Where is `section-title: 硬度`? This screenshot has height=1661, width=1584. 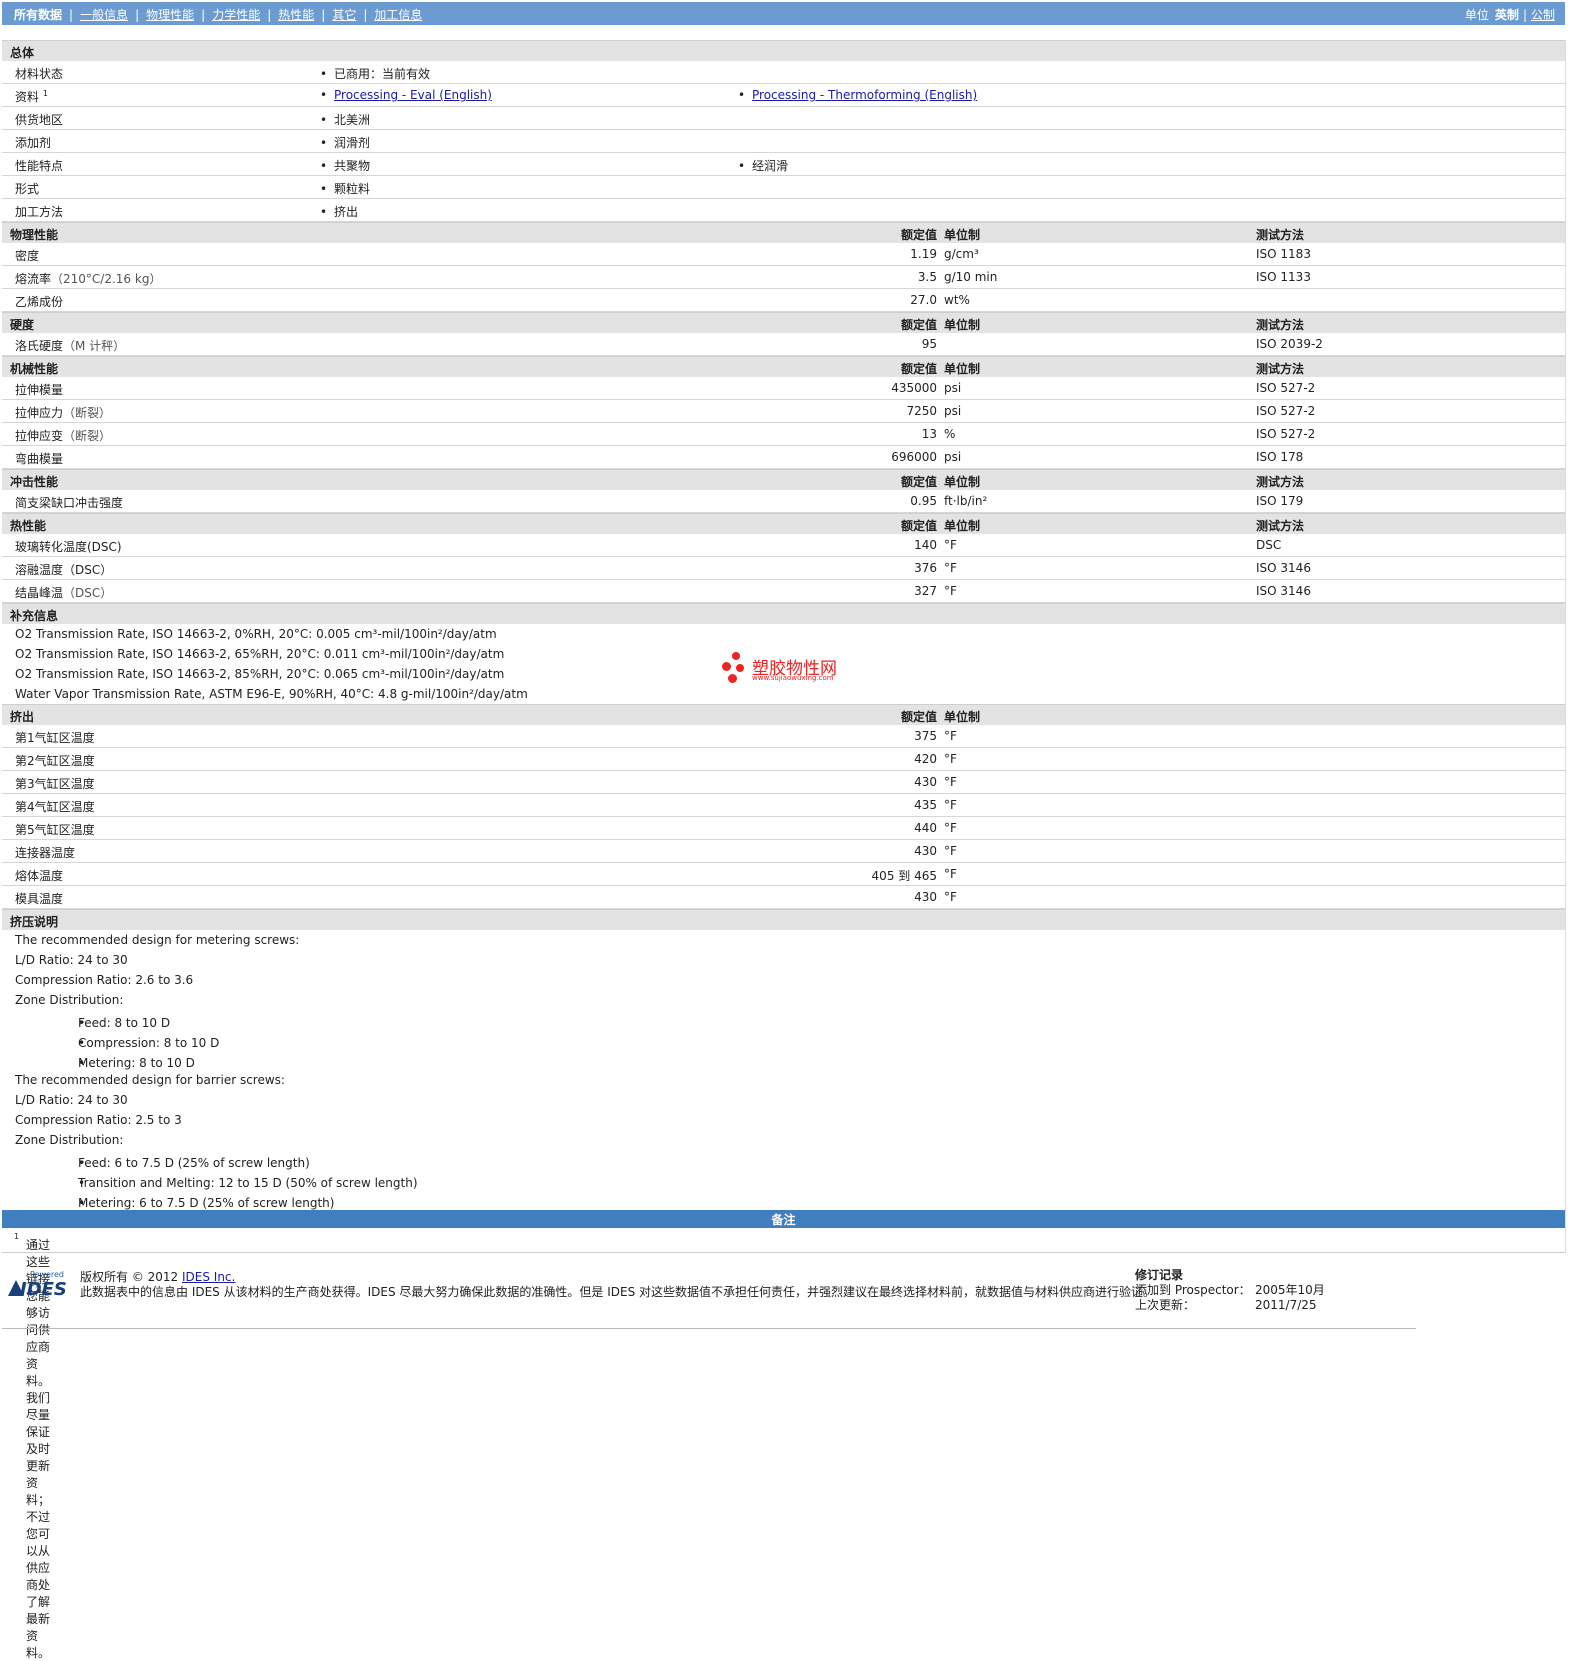 section-title: 硬度 is located at coordinates (22, 325).